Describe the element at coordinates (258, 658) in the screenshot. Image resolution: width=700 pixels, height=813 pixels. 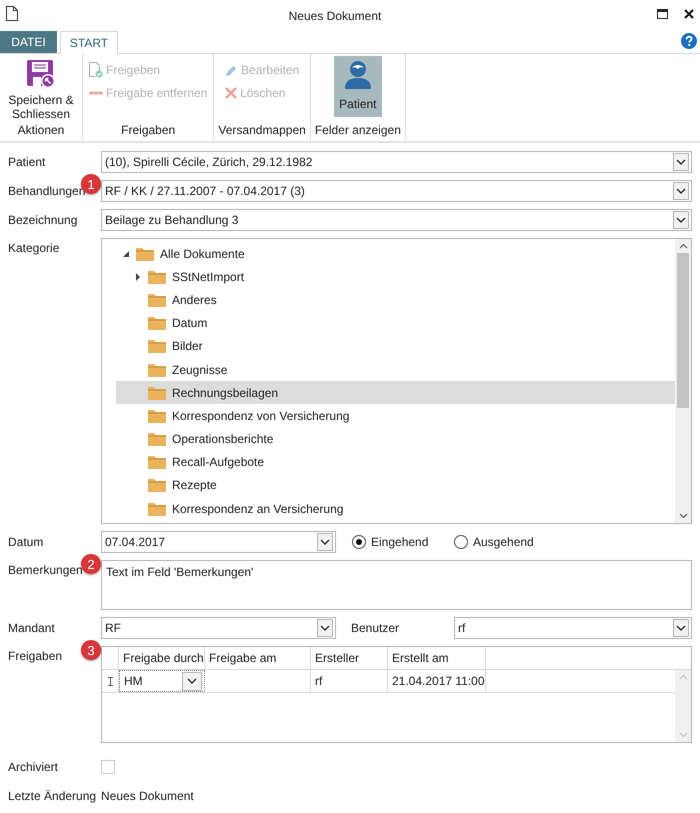
I see `column-header: Freigabe am` at that location.